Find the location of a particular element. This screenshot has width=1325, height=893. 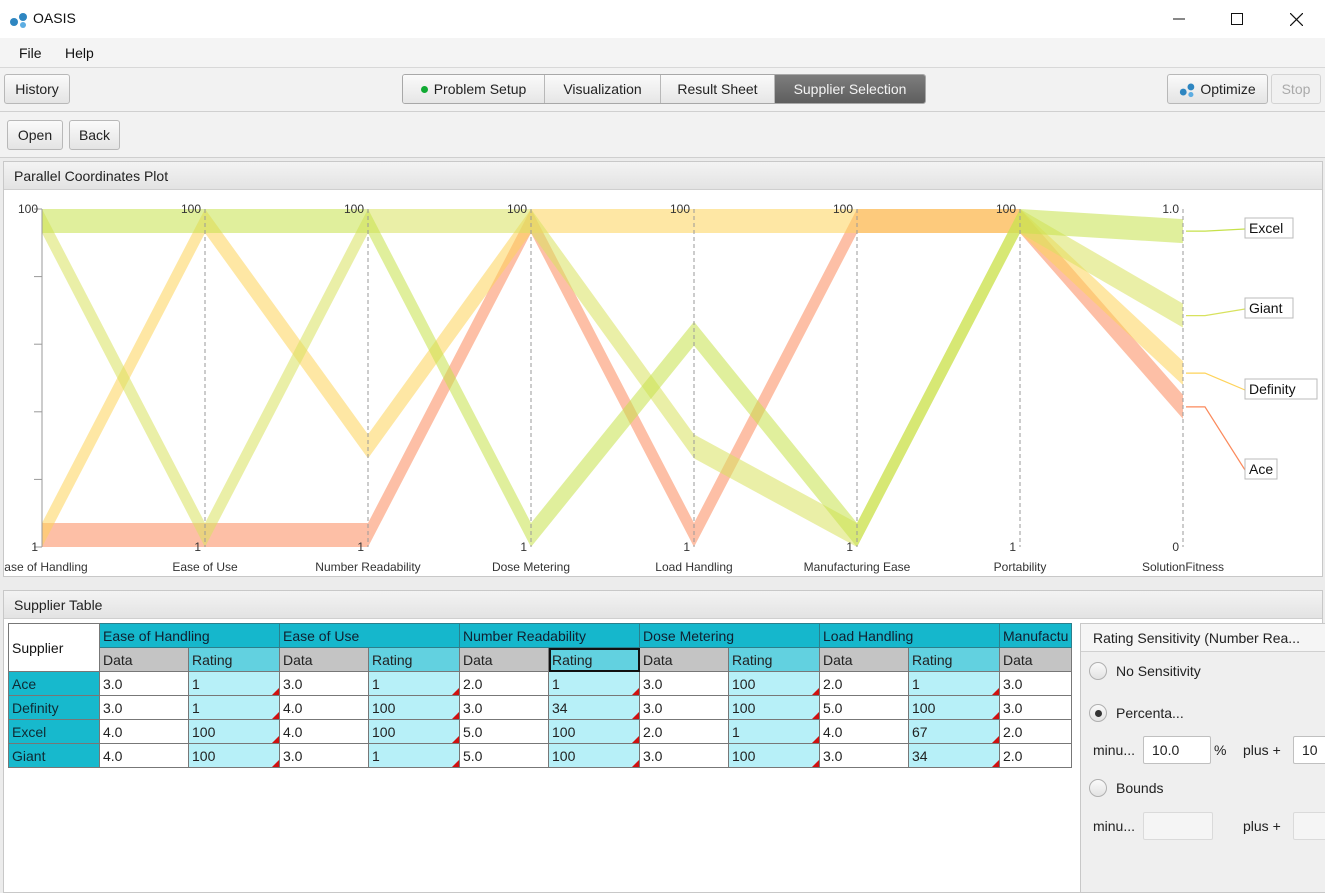

sub-toolbar: Open Back is located at coordinates (662, 135).